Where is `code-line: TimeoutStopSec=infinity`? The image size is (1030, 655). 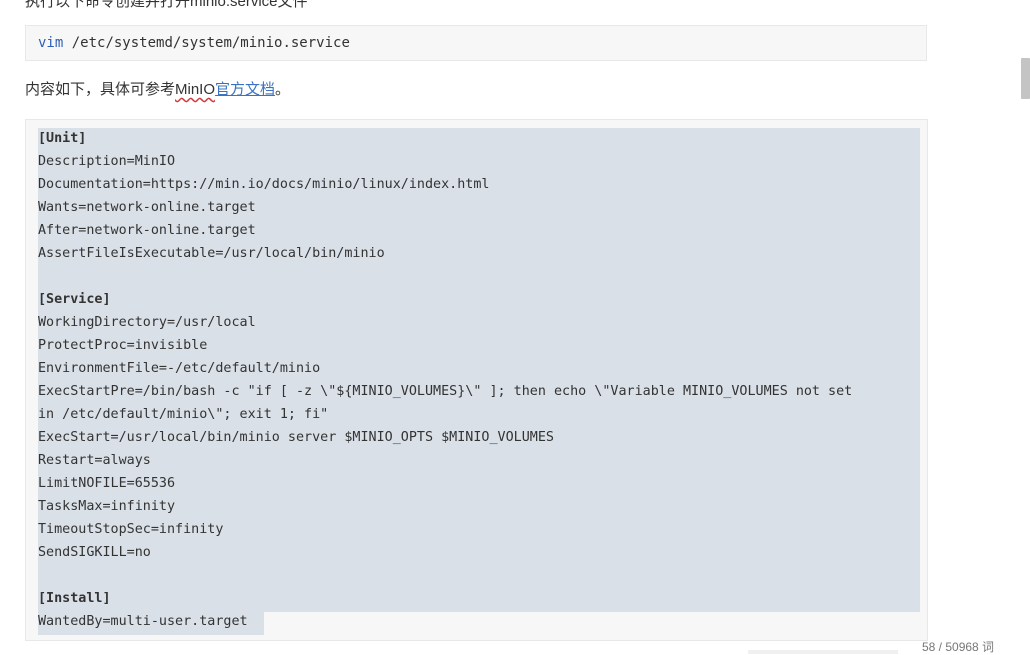 code-line: TimeoutStopSec=infinity is located at coordinates (131, 529).